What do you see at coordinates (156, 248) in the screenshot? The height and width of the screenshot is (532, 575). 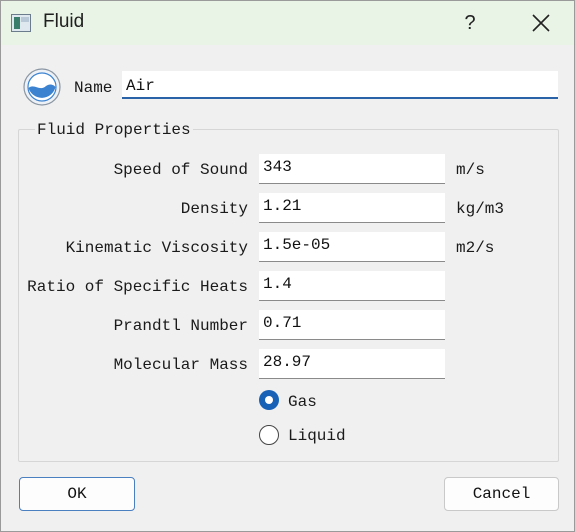 I see `kinematic-viscosity-label: Kinematic Viscosity` at bounding box center [156, 248].